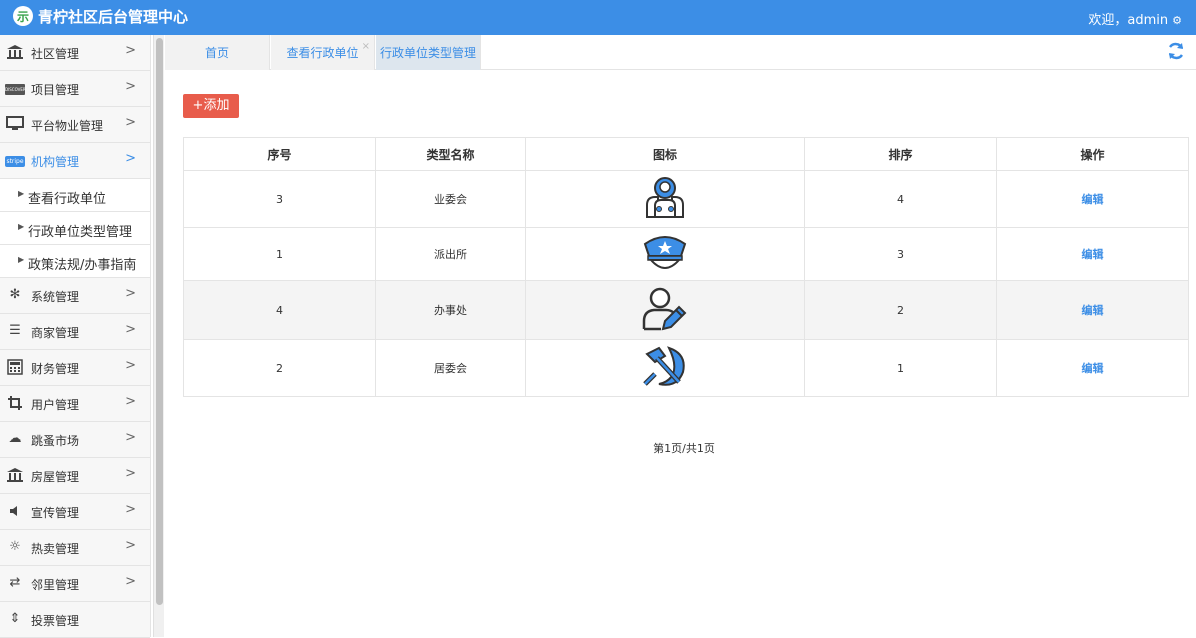  Describe the element at coordinates (450, 310) in the screenshot. I see `cell-name: 办事处` at that location.